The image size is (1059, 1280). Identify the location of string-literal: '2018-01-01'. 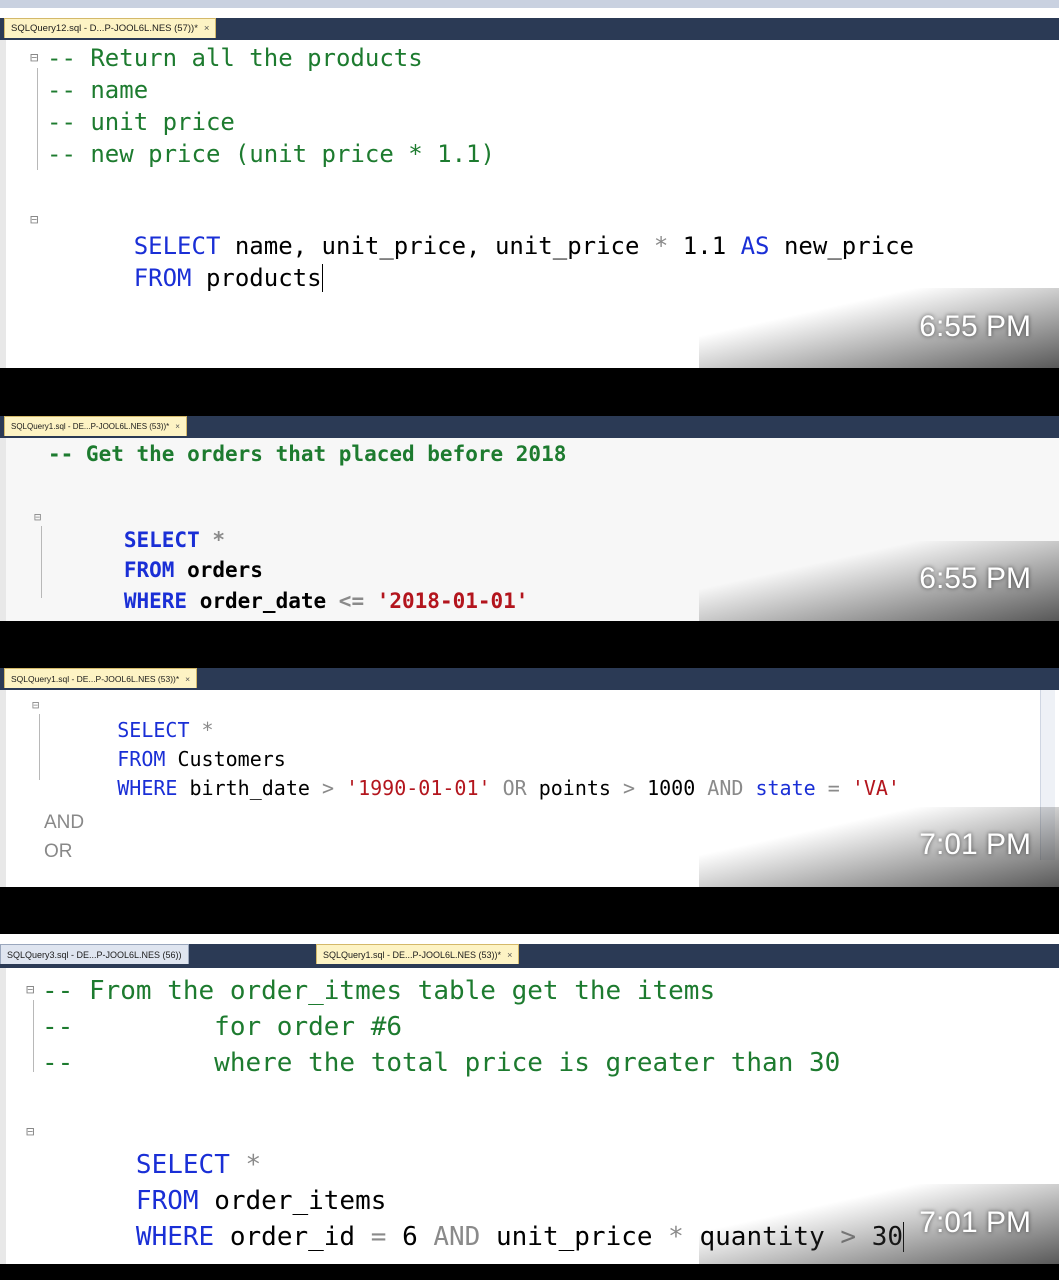
(452, 601).